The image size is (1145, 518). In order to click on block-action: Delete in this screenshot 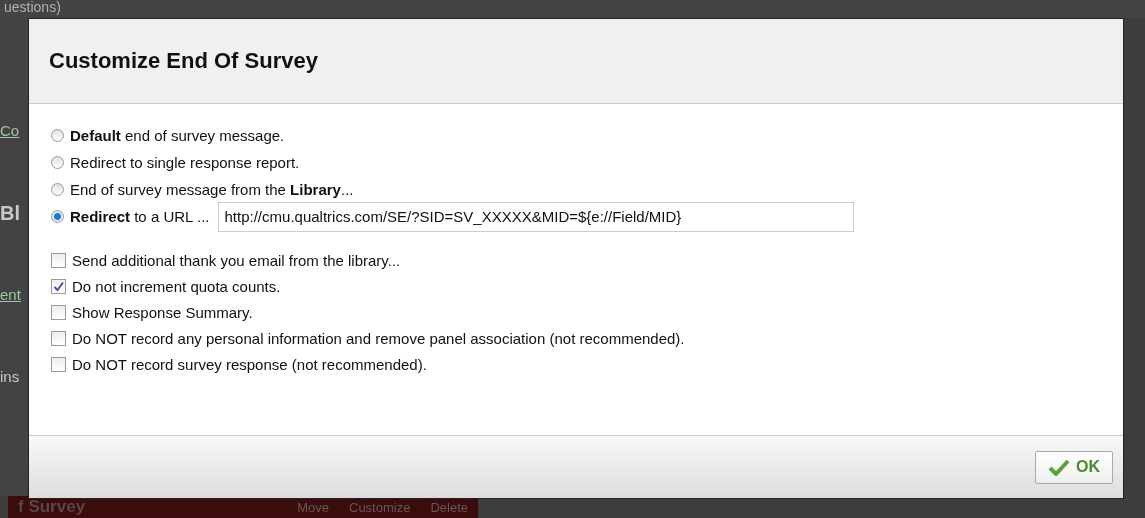, I will do `click(449, 507)`.